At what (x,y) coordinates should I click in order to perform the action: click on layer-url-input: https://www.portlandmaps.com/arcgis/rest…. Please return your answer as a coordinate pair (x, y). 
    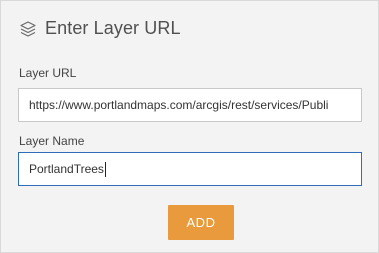
    Looking at the image, I should click on (190, 105).